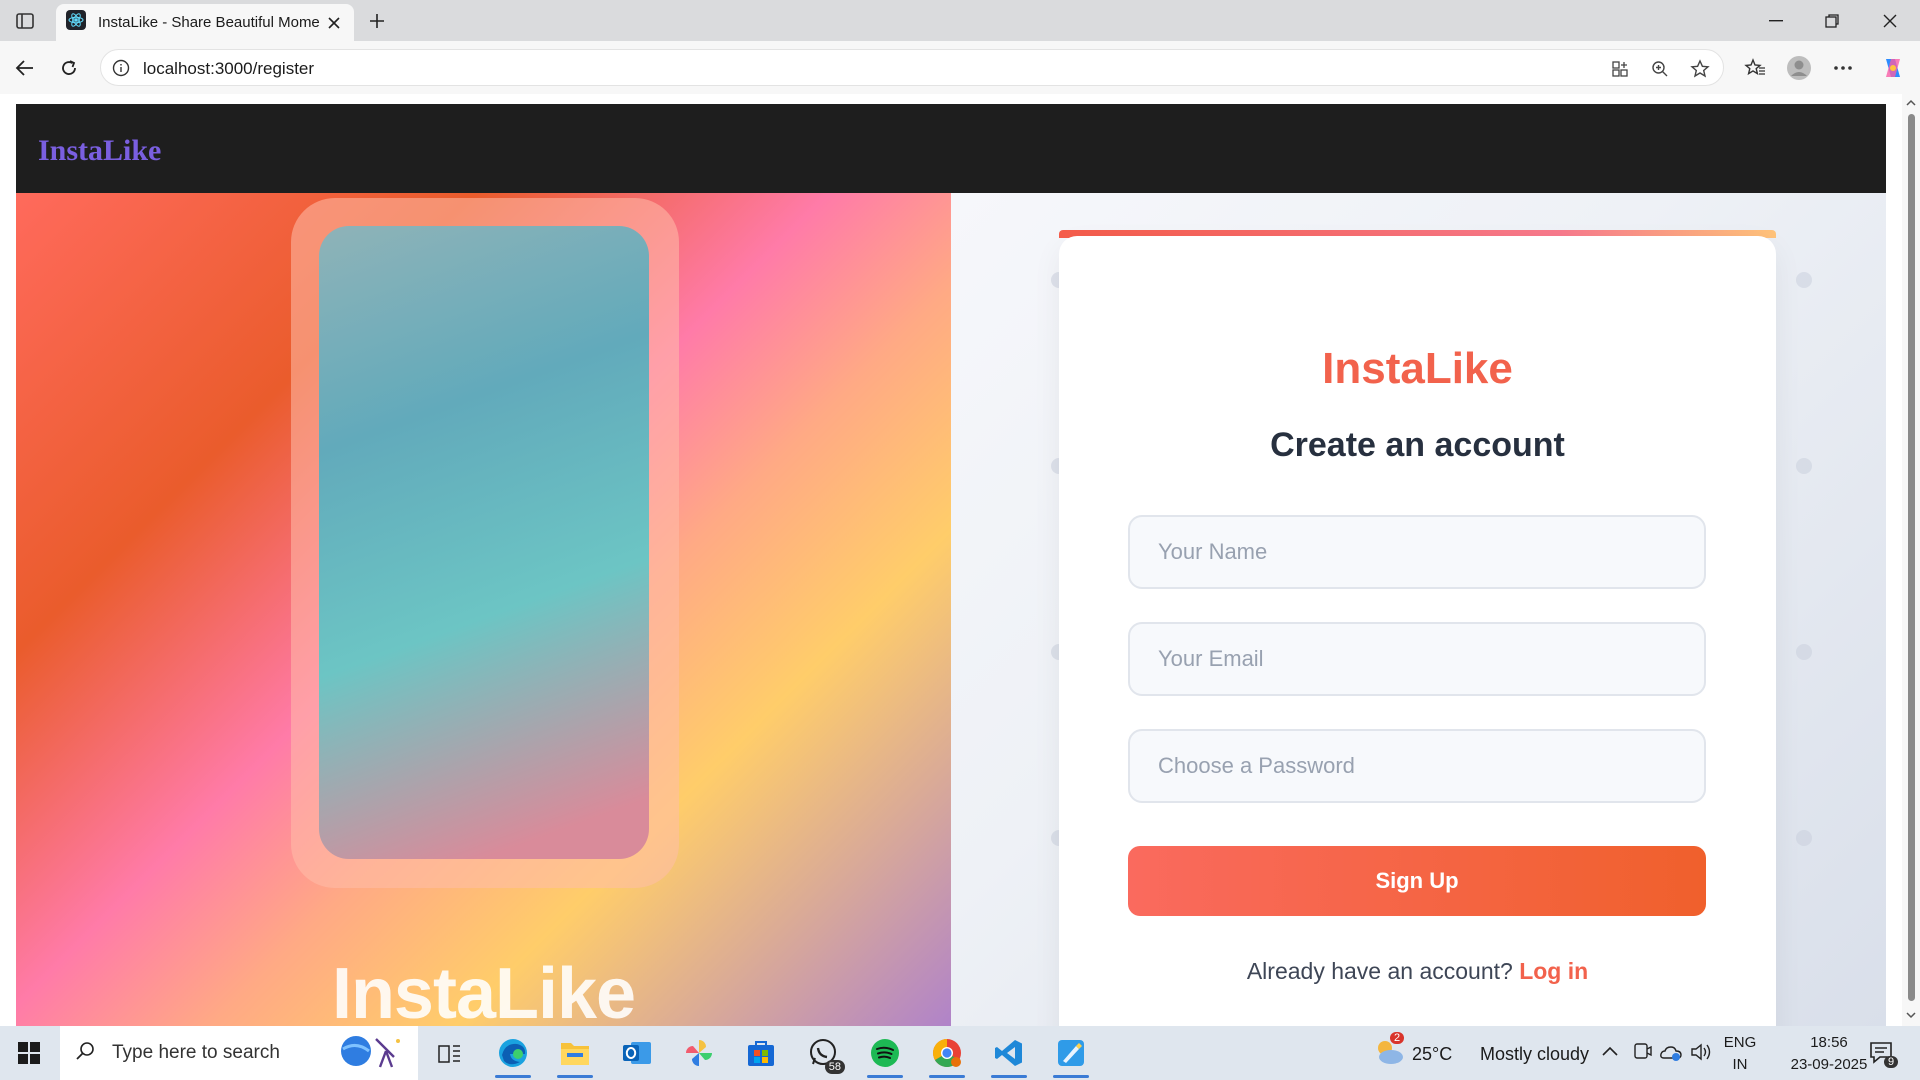 The height and width of the screenshot is (1080, 1920). Describe the element at coordinates (1660, 69) in the screenshot. I see `zoom-icon` at that location.